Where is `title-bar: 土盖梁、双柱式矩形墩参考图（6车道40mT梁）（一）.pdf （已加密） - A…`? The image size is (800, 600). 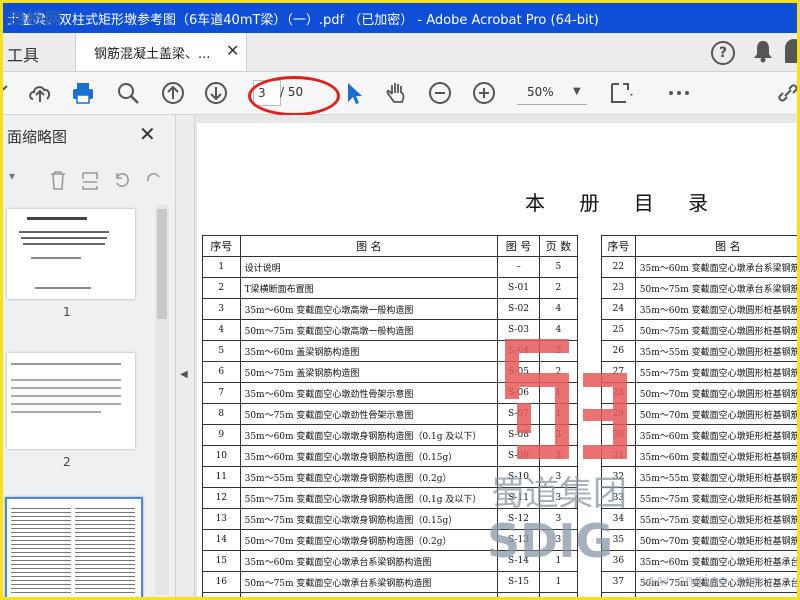
title-bar: 土盖梁、双柱式矩形墩参考图（6车道40mT梁）（一）.pdf （已加密） - A… is located at coordinates (400, 18).